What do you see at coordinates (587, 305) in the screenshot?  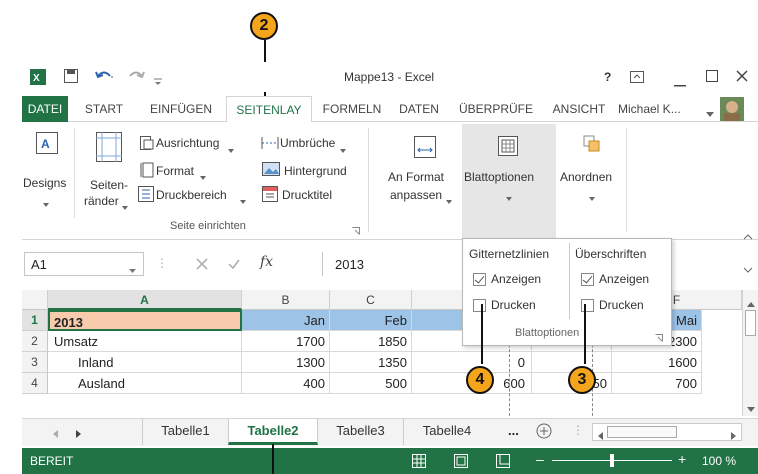 I see `headings-print-checkbox` at bounding box center [587, 305].